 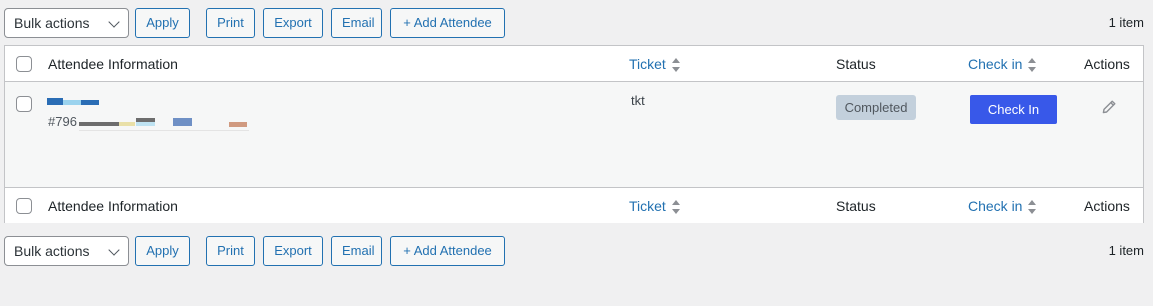 I want to click on column-actions: Actions, so click(x=1107, y=64).